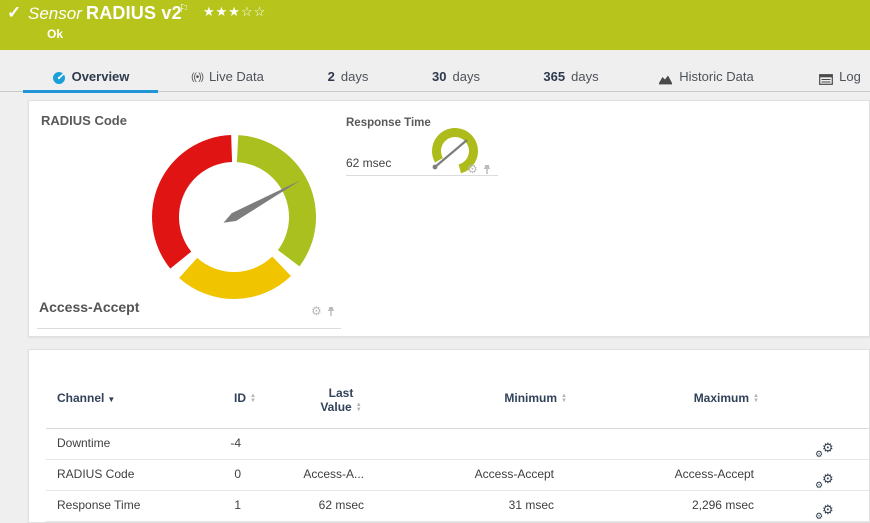 The width and height of the screenshot is (870, 523). What do you see at coordinates (716, 76) in the screenshot?
I see `tab-historic-data-label: Historic Data` at bounding box center [716, 76].